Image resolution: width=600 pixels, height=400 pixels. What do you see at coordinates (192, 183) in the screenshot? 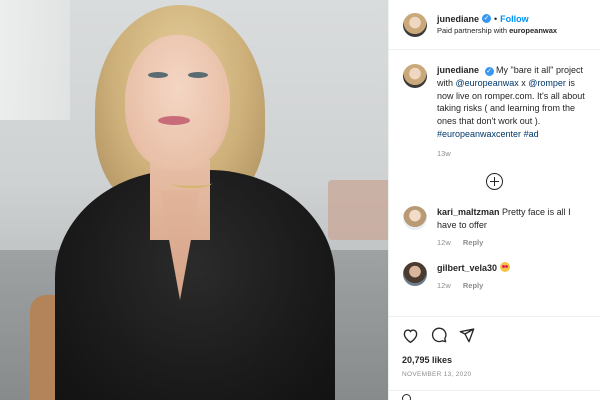
I see `photo-necklace` at bounding box center [192, 183].